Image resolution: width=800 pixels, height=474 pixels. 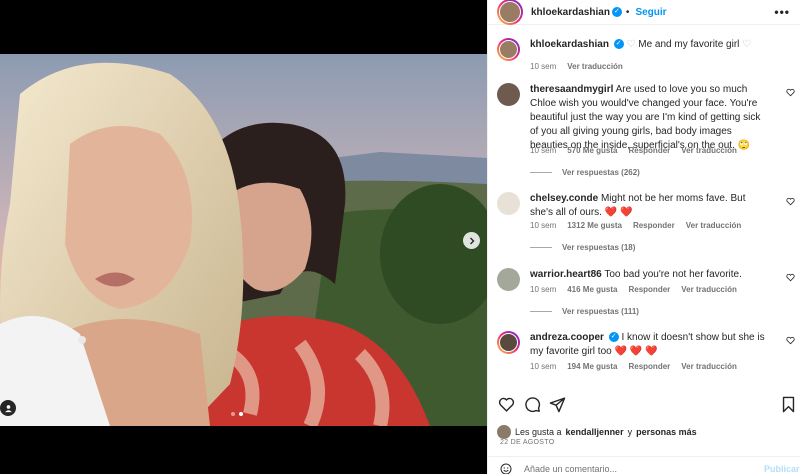 I want to click on user-tag-button, so click(x=8, y=408).